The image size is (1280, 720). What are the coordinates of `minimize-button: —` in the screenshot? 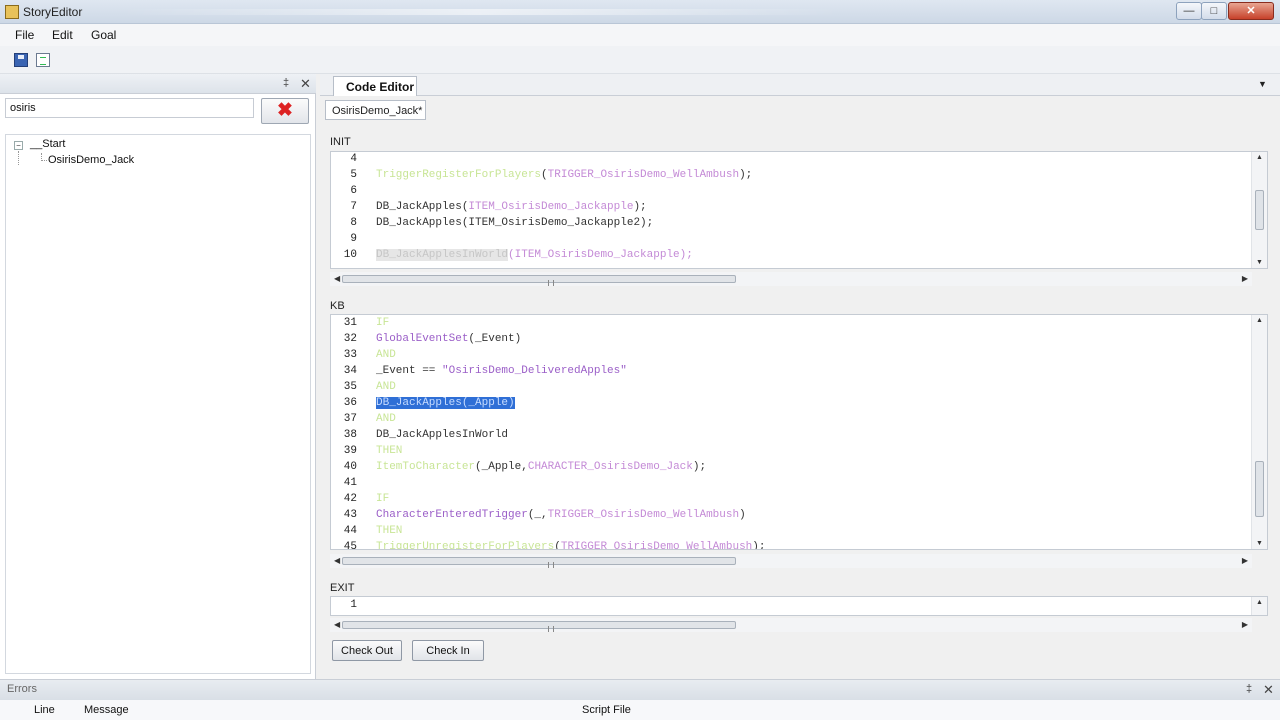 It's located at (1189, 11).